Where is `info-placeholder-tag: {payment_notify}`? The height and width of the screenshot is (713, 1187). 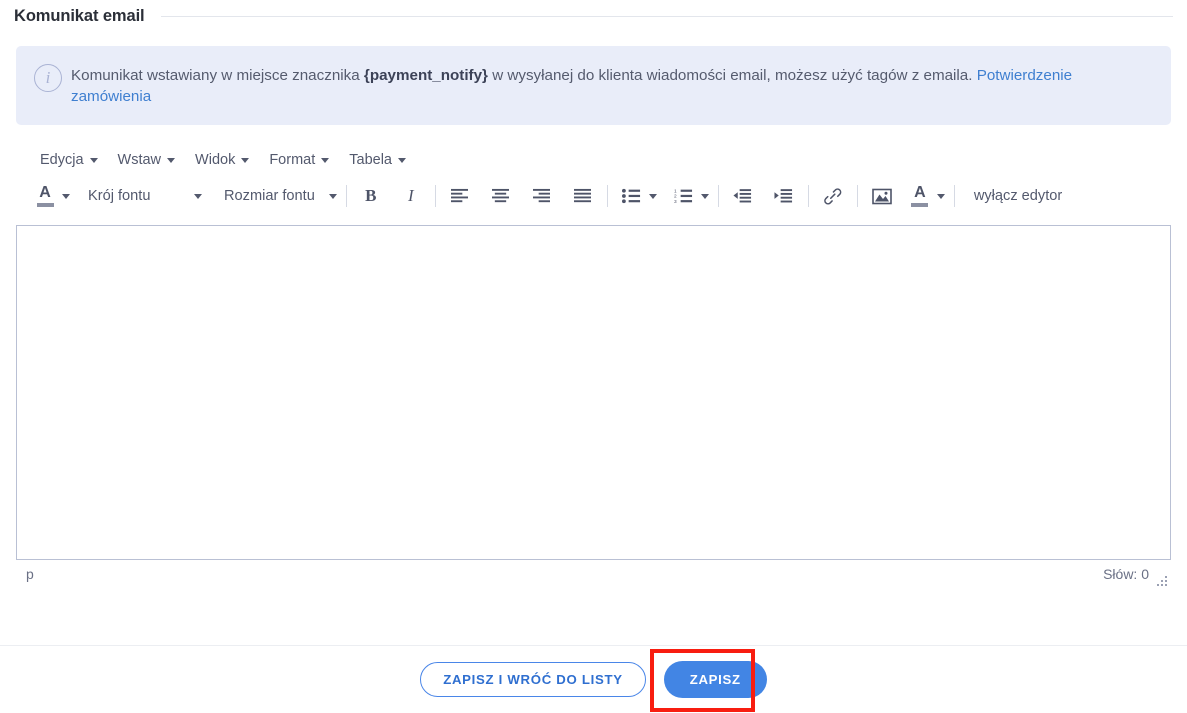
info-placeholder-tag: {payment_notify} is located at coordinates (425, 75).